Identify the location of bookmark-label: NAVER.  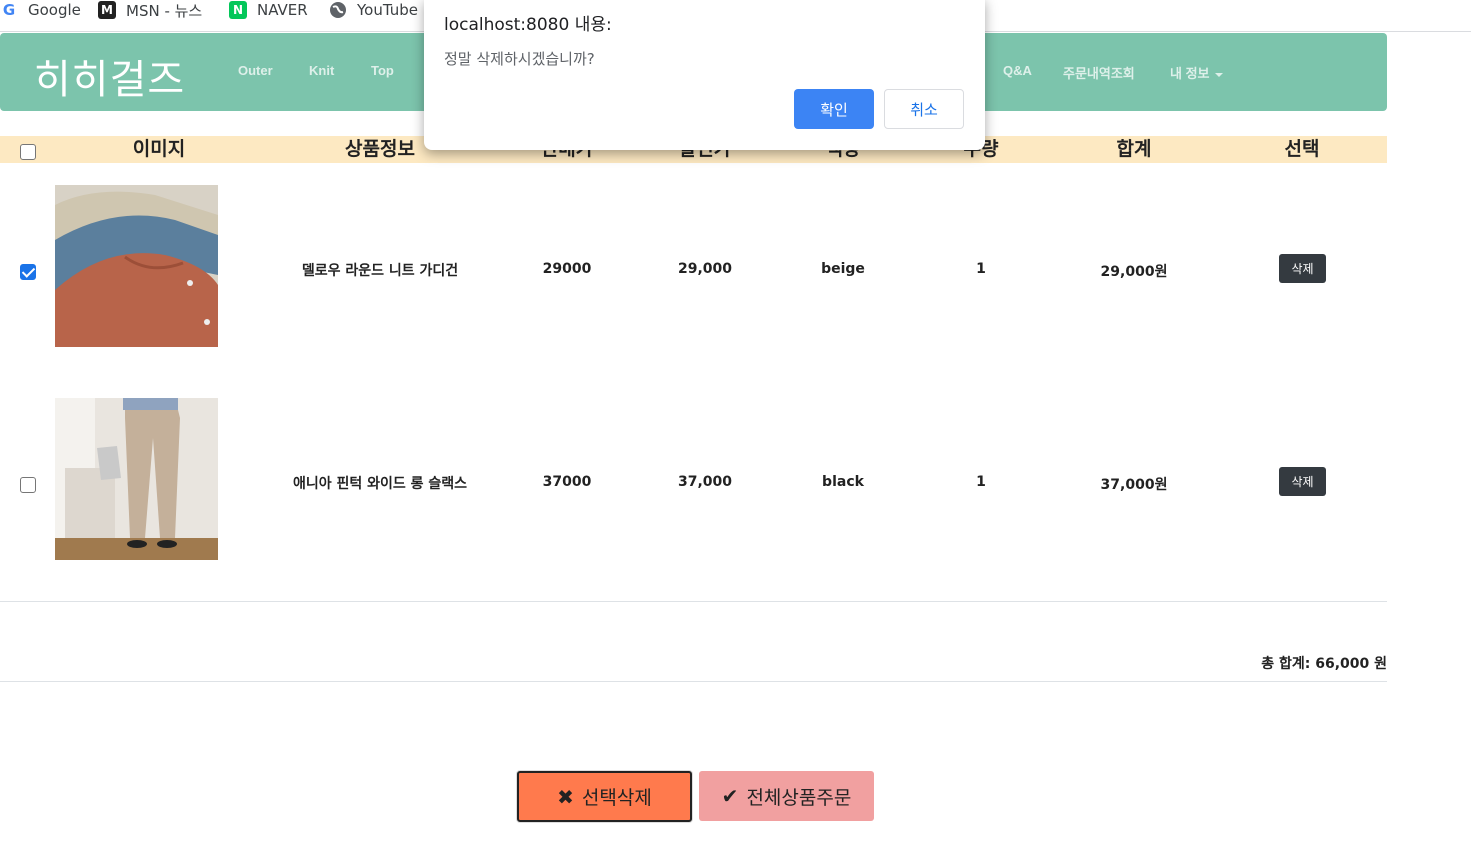
(282, 10).